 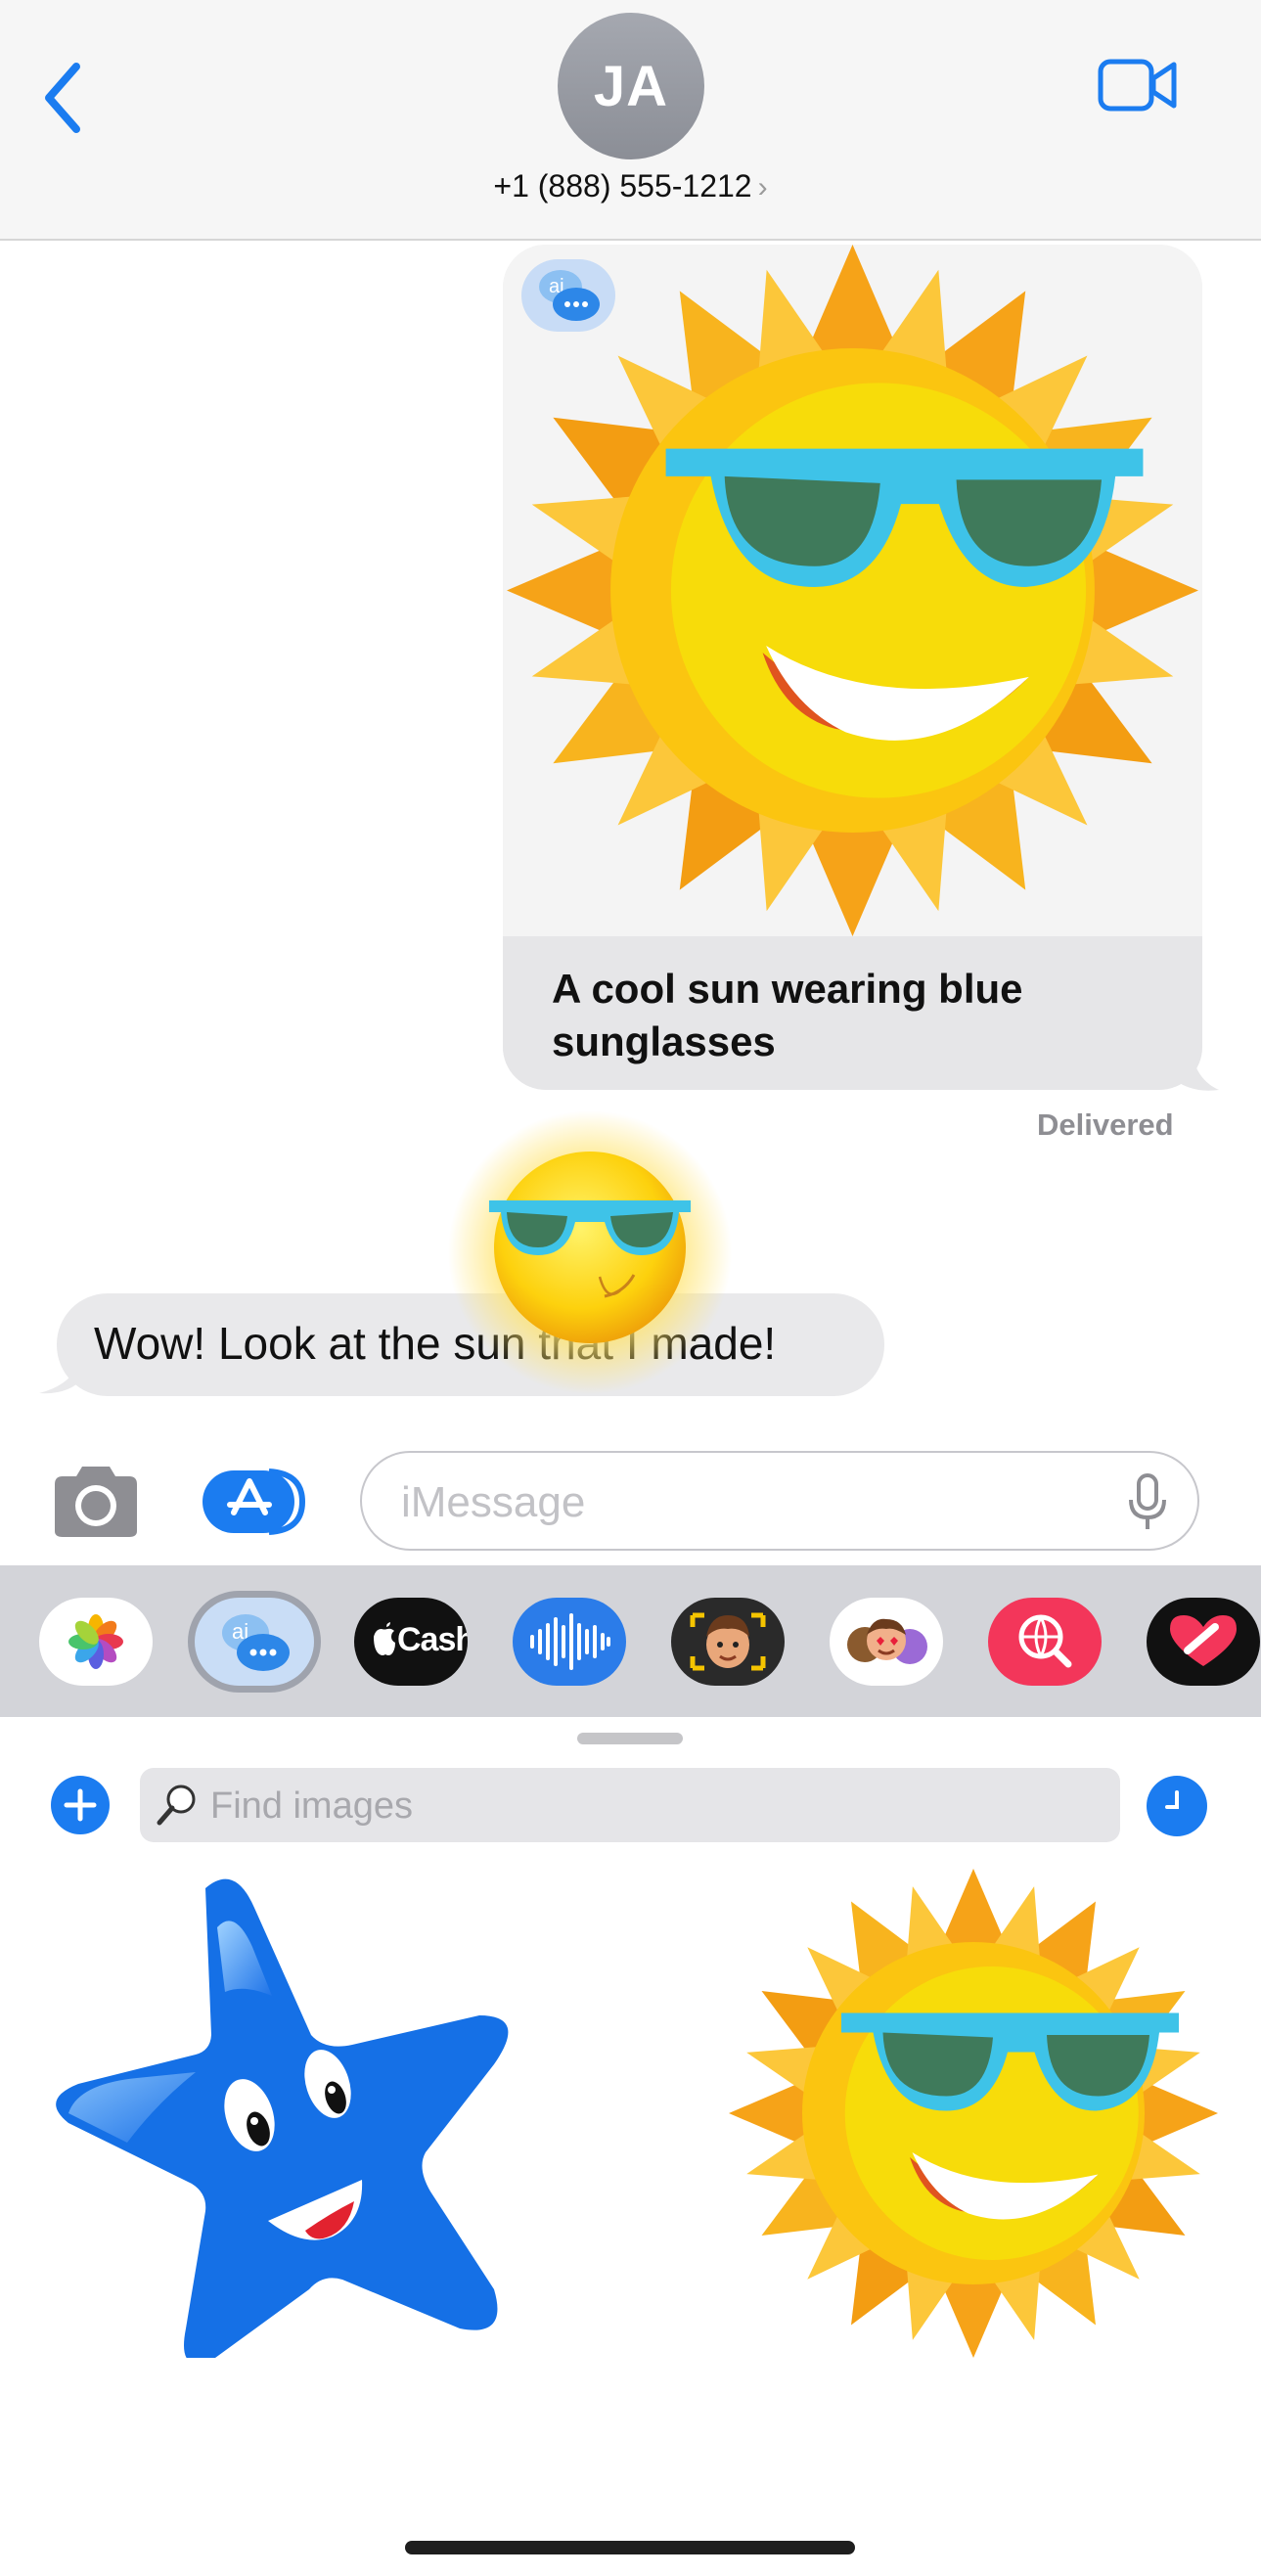 What do you see at coordinates (630, 1641) in the screenshot?
I see `app-drawer: ai Cash` at bounding box center [630, 1641].